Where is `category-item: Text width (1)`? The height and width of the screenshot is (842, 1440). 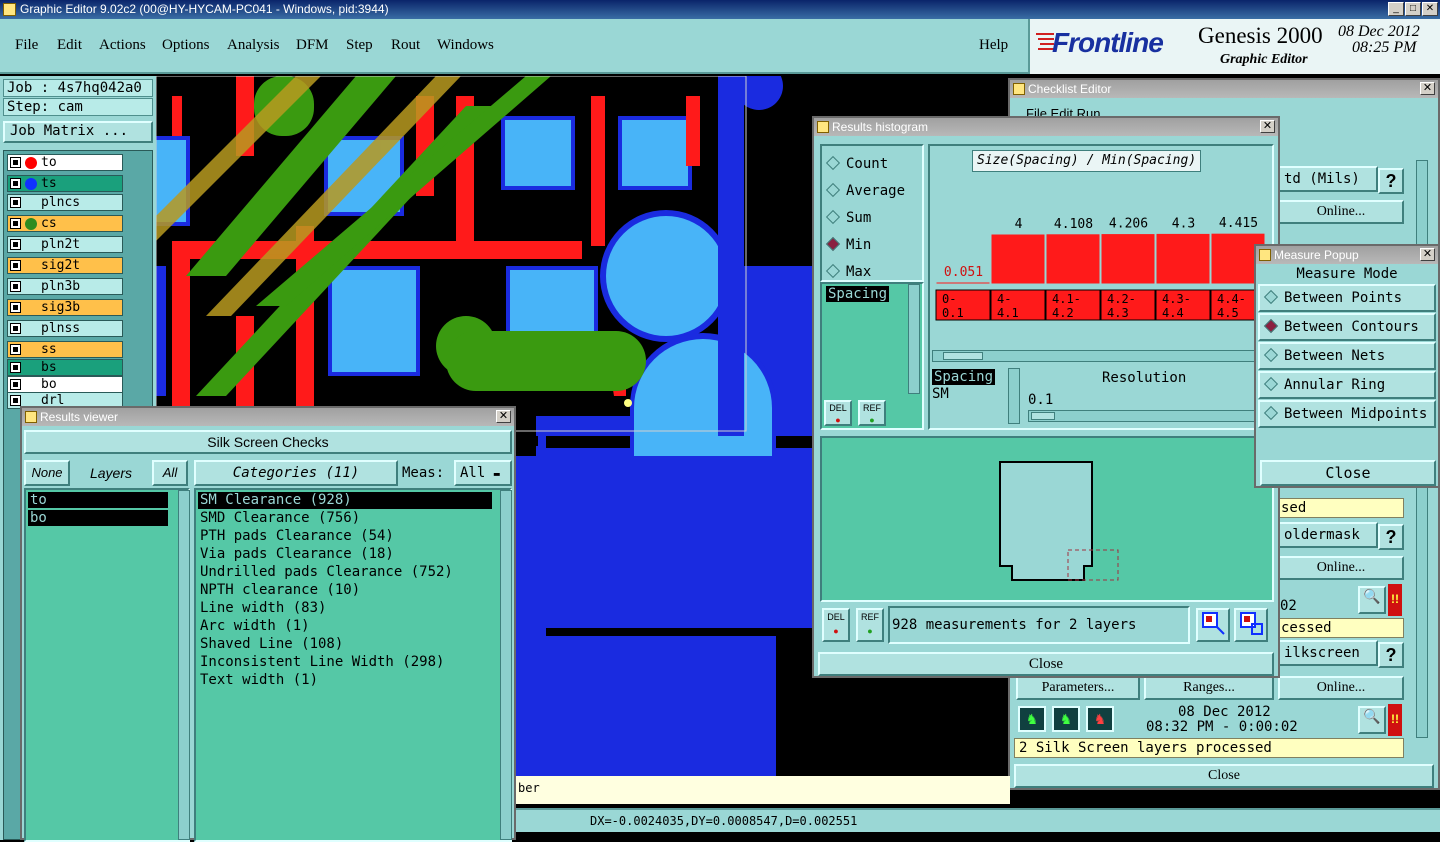
category-item: Text width (1) is located at coordinates (345, 680).